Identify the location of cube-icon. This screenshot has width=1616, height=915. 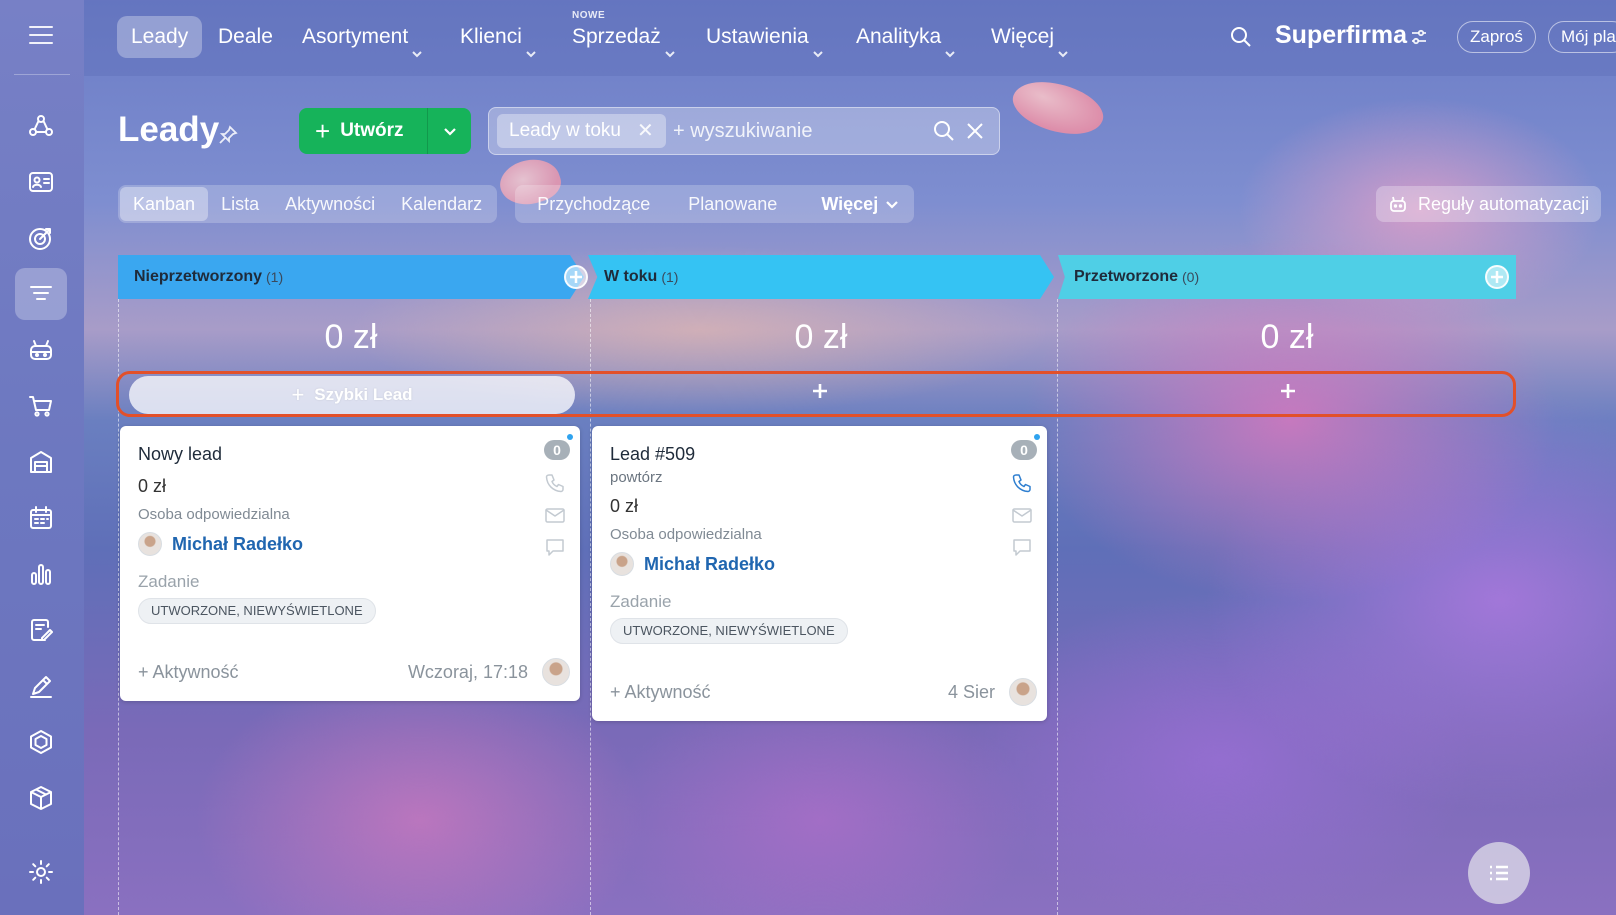
(41, 798).